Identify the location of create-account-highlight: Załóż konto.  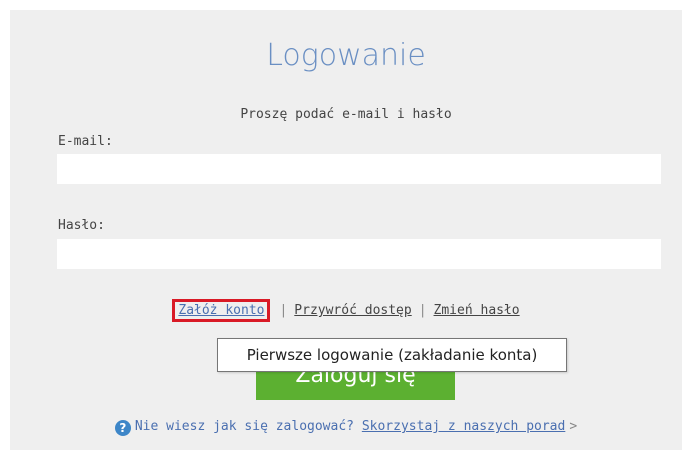
(221, 310).